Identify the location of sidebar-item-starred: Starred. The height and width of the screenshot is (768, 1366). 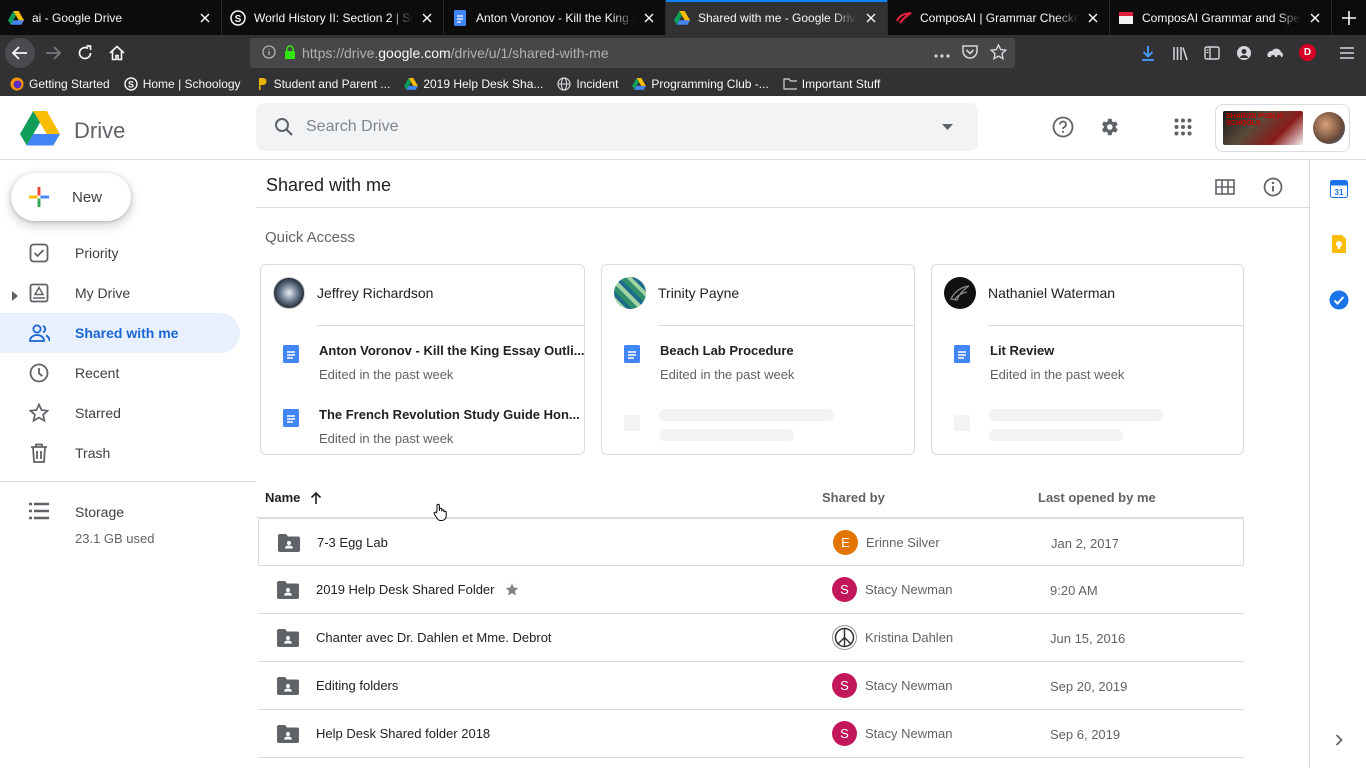
(120, 413).